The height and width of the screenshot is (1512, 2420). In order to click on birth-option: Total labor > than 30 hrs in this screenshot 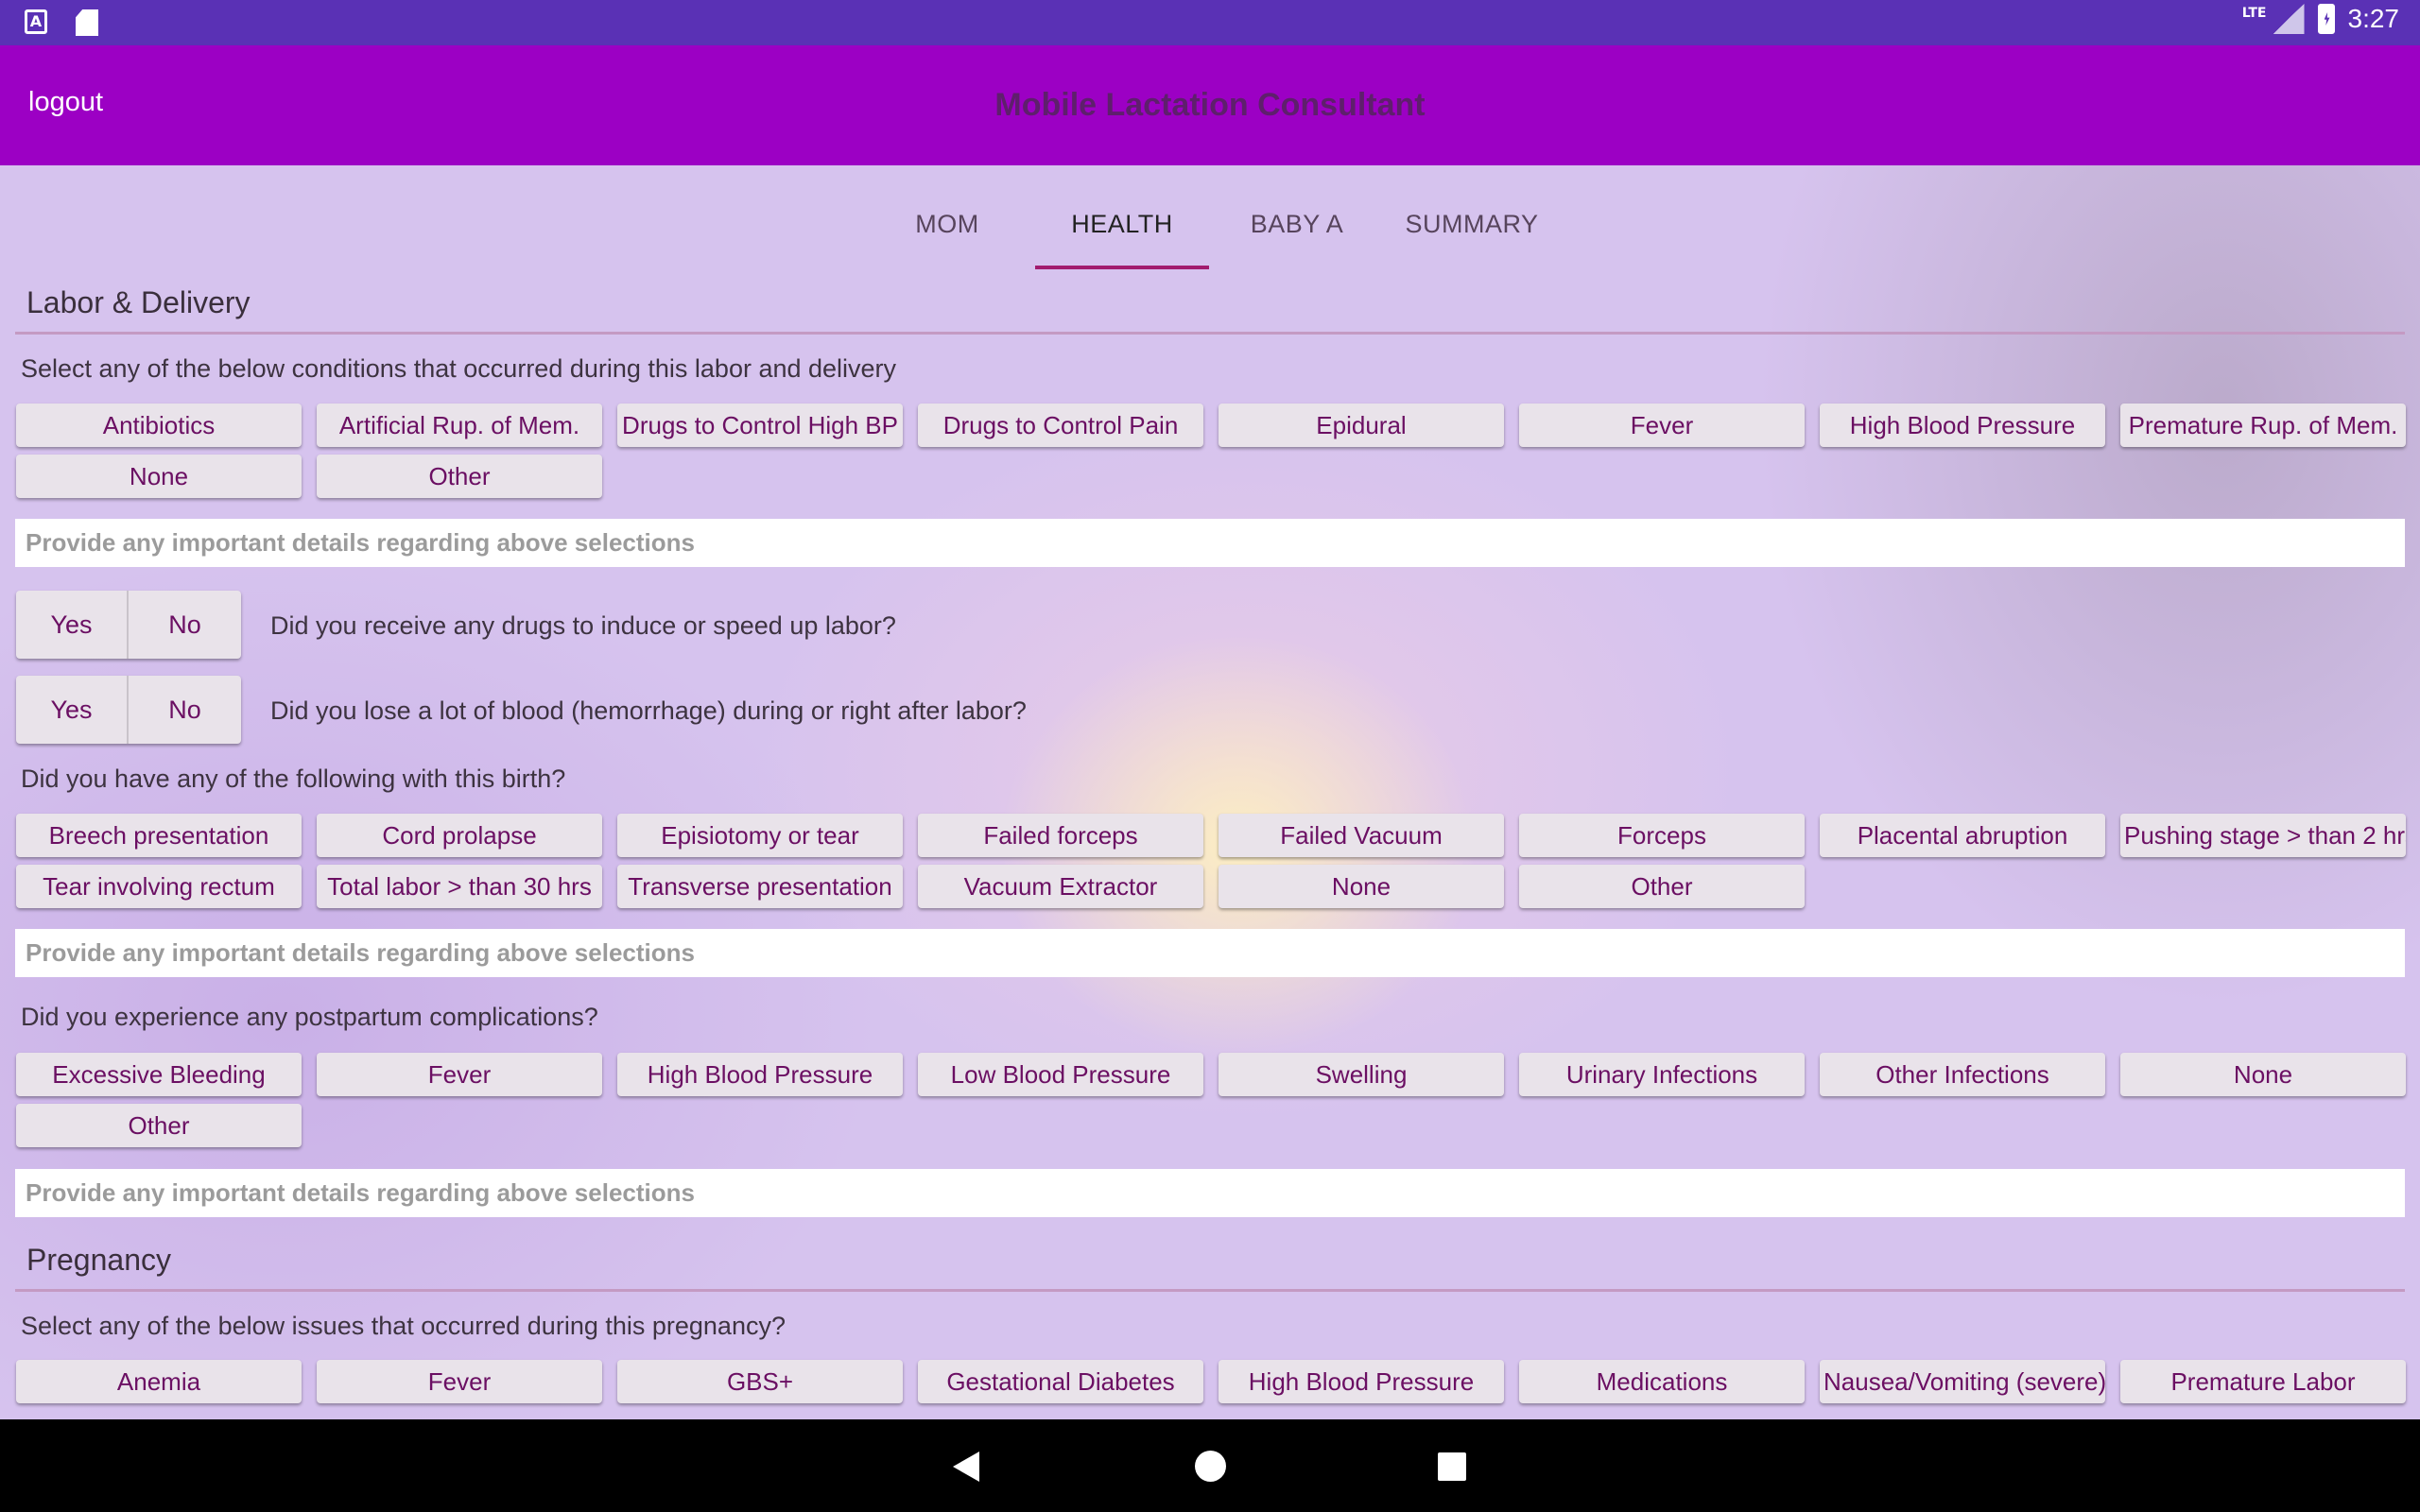, I will do `click(459, 886)`.